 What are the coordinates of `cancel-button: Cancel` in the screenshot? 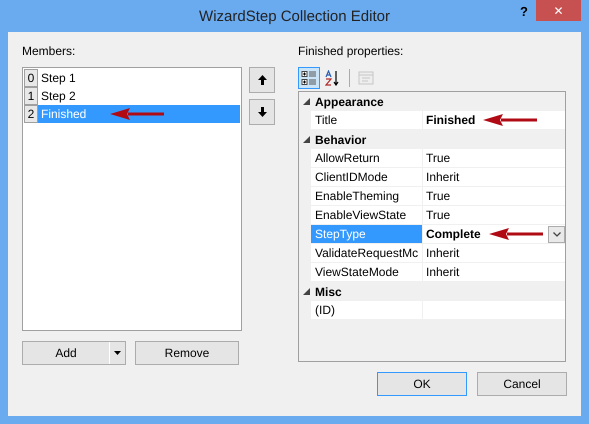 It's located at (522, 384).